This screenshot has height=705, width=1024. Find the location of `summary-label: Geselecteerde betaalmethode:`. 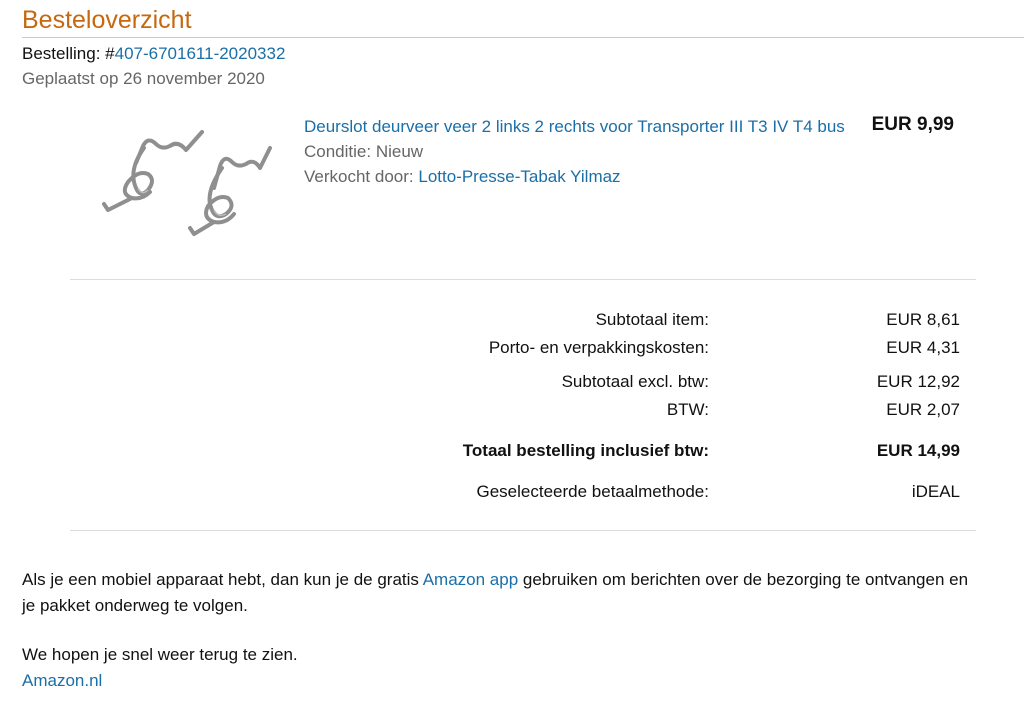

summary-label: Geselecteerde betaalmethode: is located at coordinates (593, 491).